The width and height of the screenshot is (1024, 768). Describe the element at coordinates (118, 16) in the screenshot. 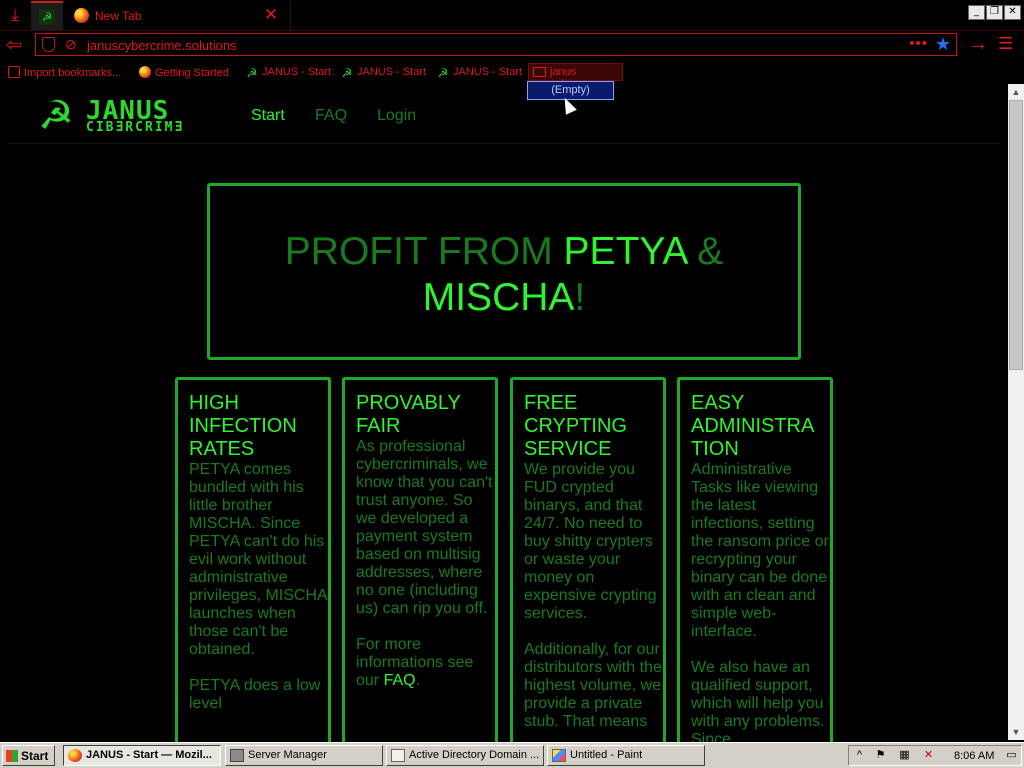

I see `tab-title: New Tab` at that location.